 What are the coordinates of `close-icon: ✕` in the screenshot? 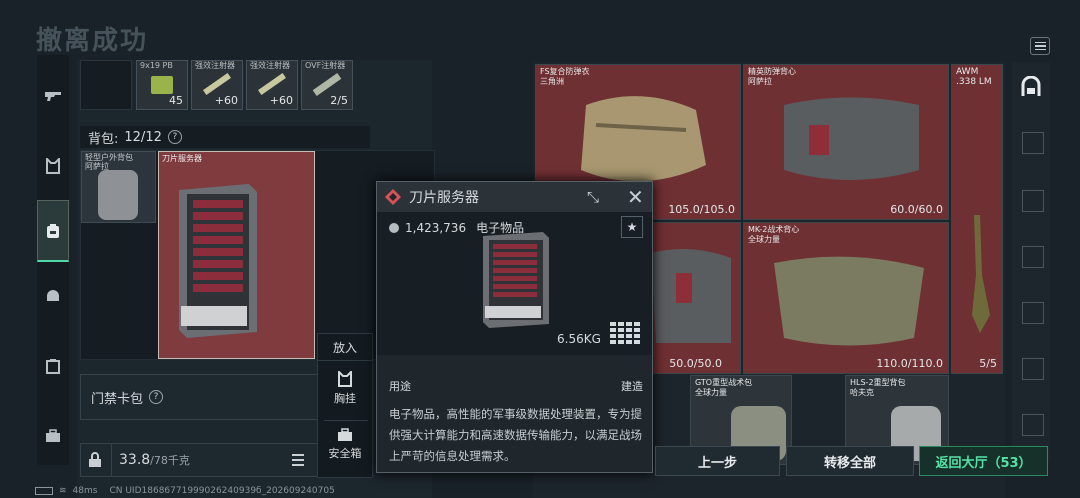 It's located at (635, 197).